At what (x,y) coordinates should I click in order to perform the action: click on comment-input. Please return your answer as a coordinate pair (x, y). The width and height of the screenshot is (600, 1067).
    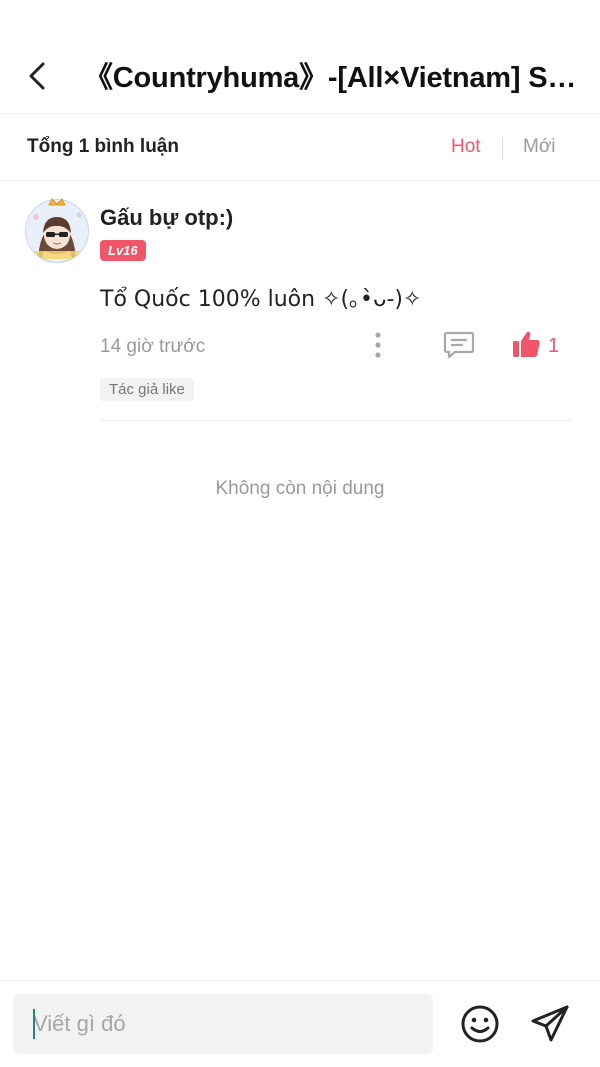
    Looking at the image, I should click on (223, 1024).